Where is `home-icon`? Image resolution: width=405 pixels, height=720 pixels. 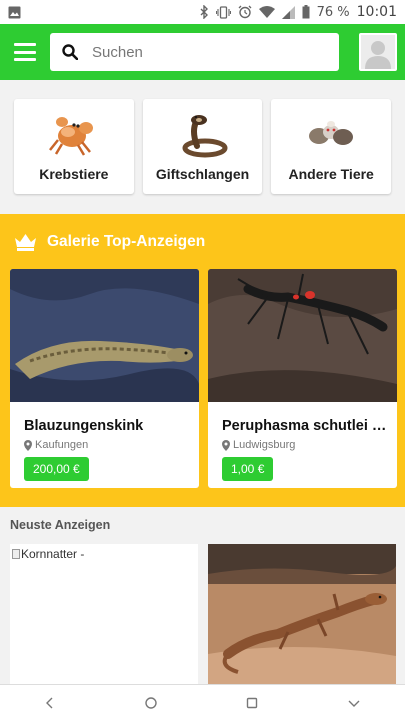 home-icon is located at coordinates (151, 703).